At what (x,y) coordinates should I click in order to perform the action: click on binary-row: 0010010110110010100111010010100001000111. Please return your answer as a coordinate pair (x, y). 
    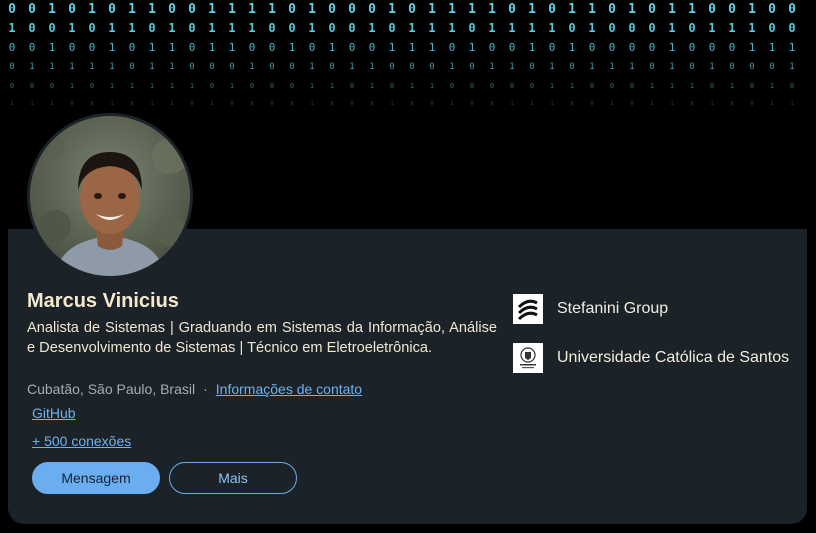
    Looking at the image, I should click on (408, 51).